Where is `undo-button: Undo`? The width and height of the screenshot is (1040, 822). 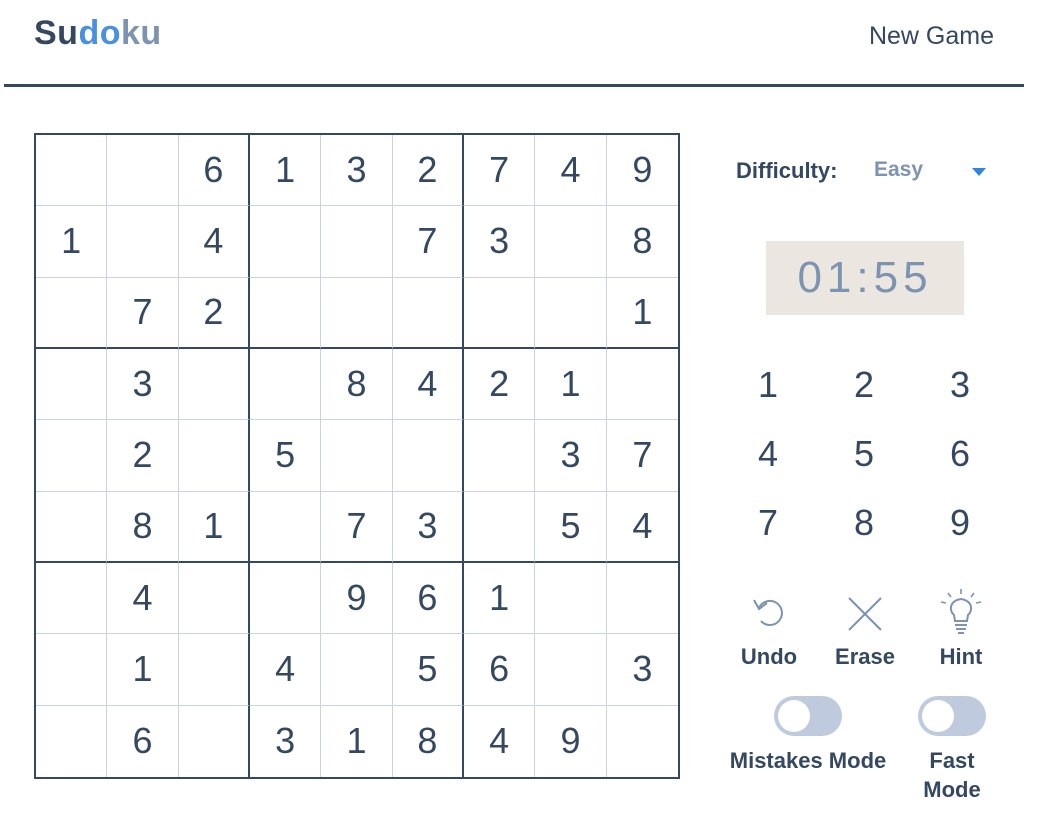 undo-button: Undo is located at coordinates (769, 632).